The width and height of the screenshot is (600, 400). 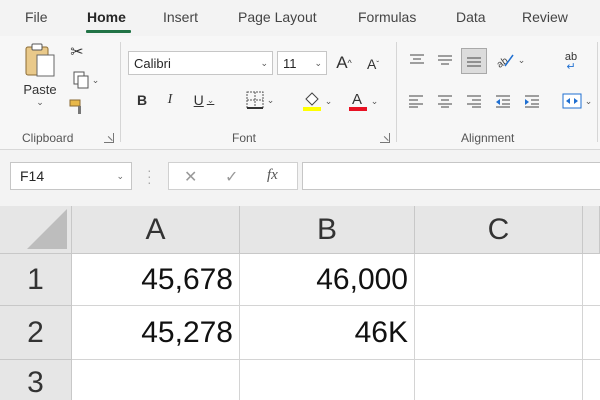 I want to click on formula-input, so click(x=451, y=176).